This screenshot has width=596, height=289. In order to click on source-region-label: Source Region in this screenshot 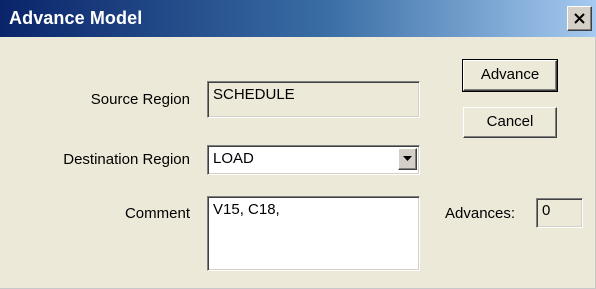, I will do `click(140, 99)`.